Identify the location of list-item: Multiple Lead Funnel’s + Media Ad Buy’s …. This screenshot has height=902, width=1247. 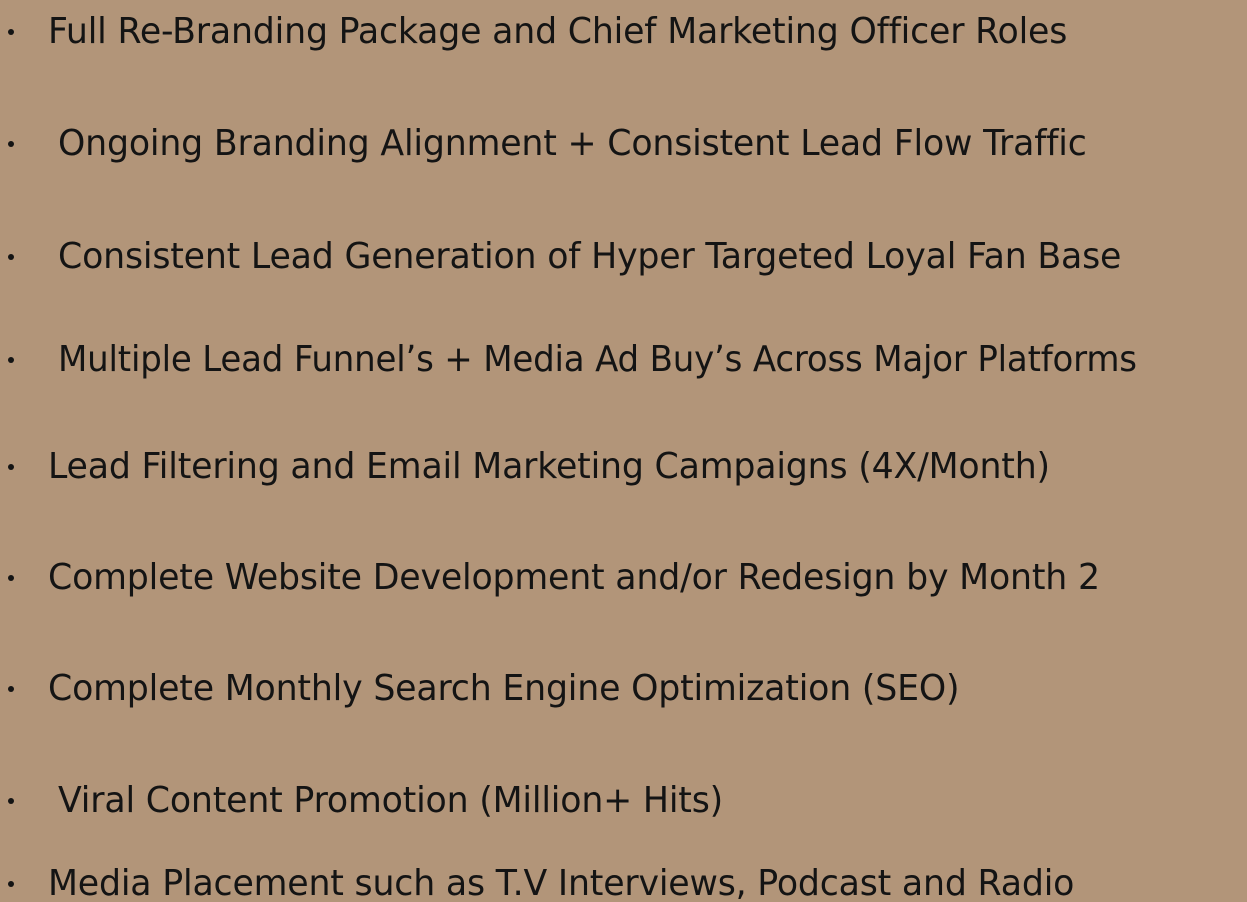
(623, 360).